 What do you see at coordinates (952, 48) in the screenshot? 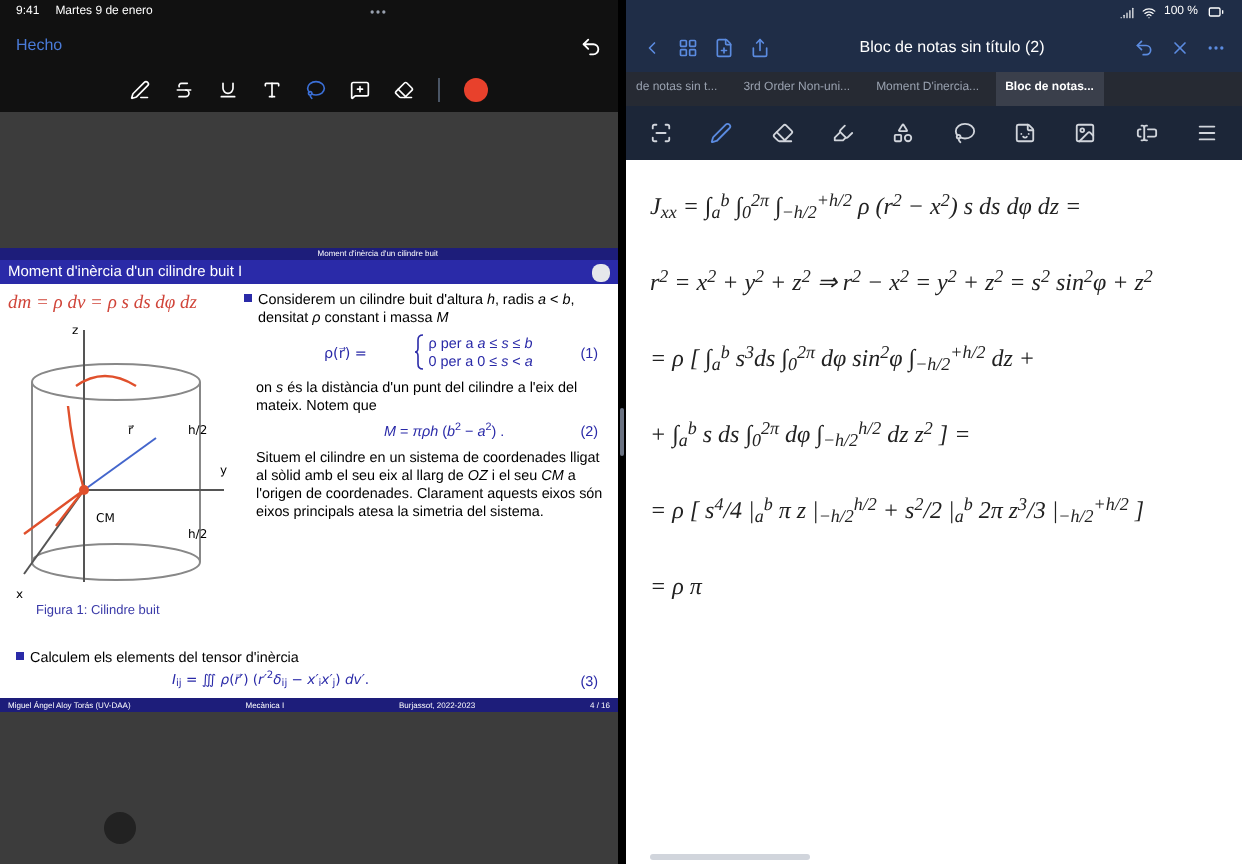
I see `document-title: Bloc de notas sin título (2)` at bounding box center [952, 48].